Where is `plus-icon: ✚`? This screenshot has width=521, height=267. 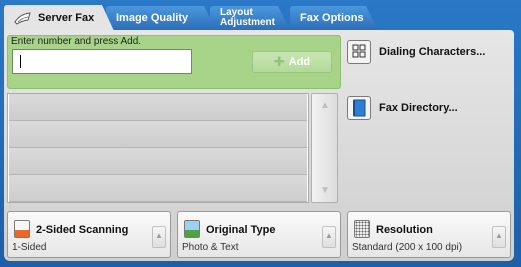
plus-icon: ✚ is located at coordinates (279, 61).